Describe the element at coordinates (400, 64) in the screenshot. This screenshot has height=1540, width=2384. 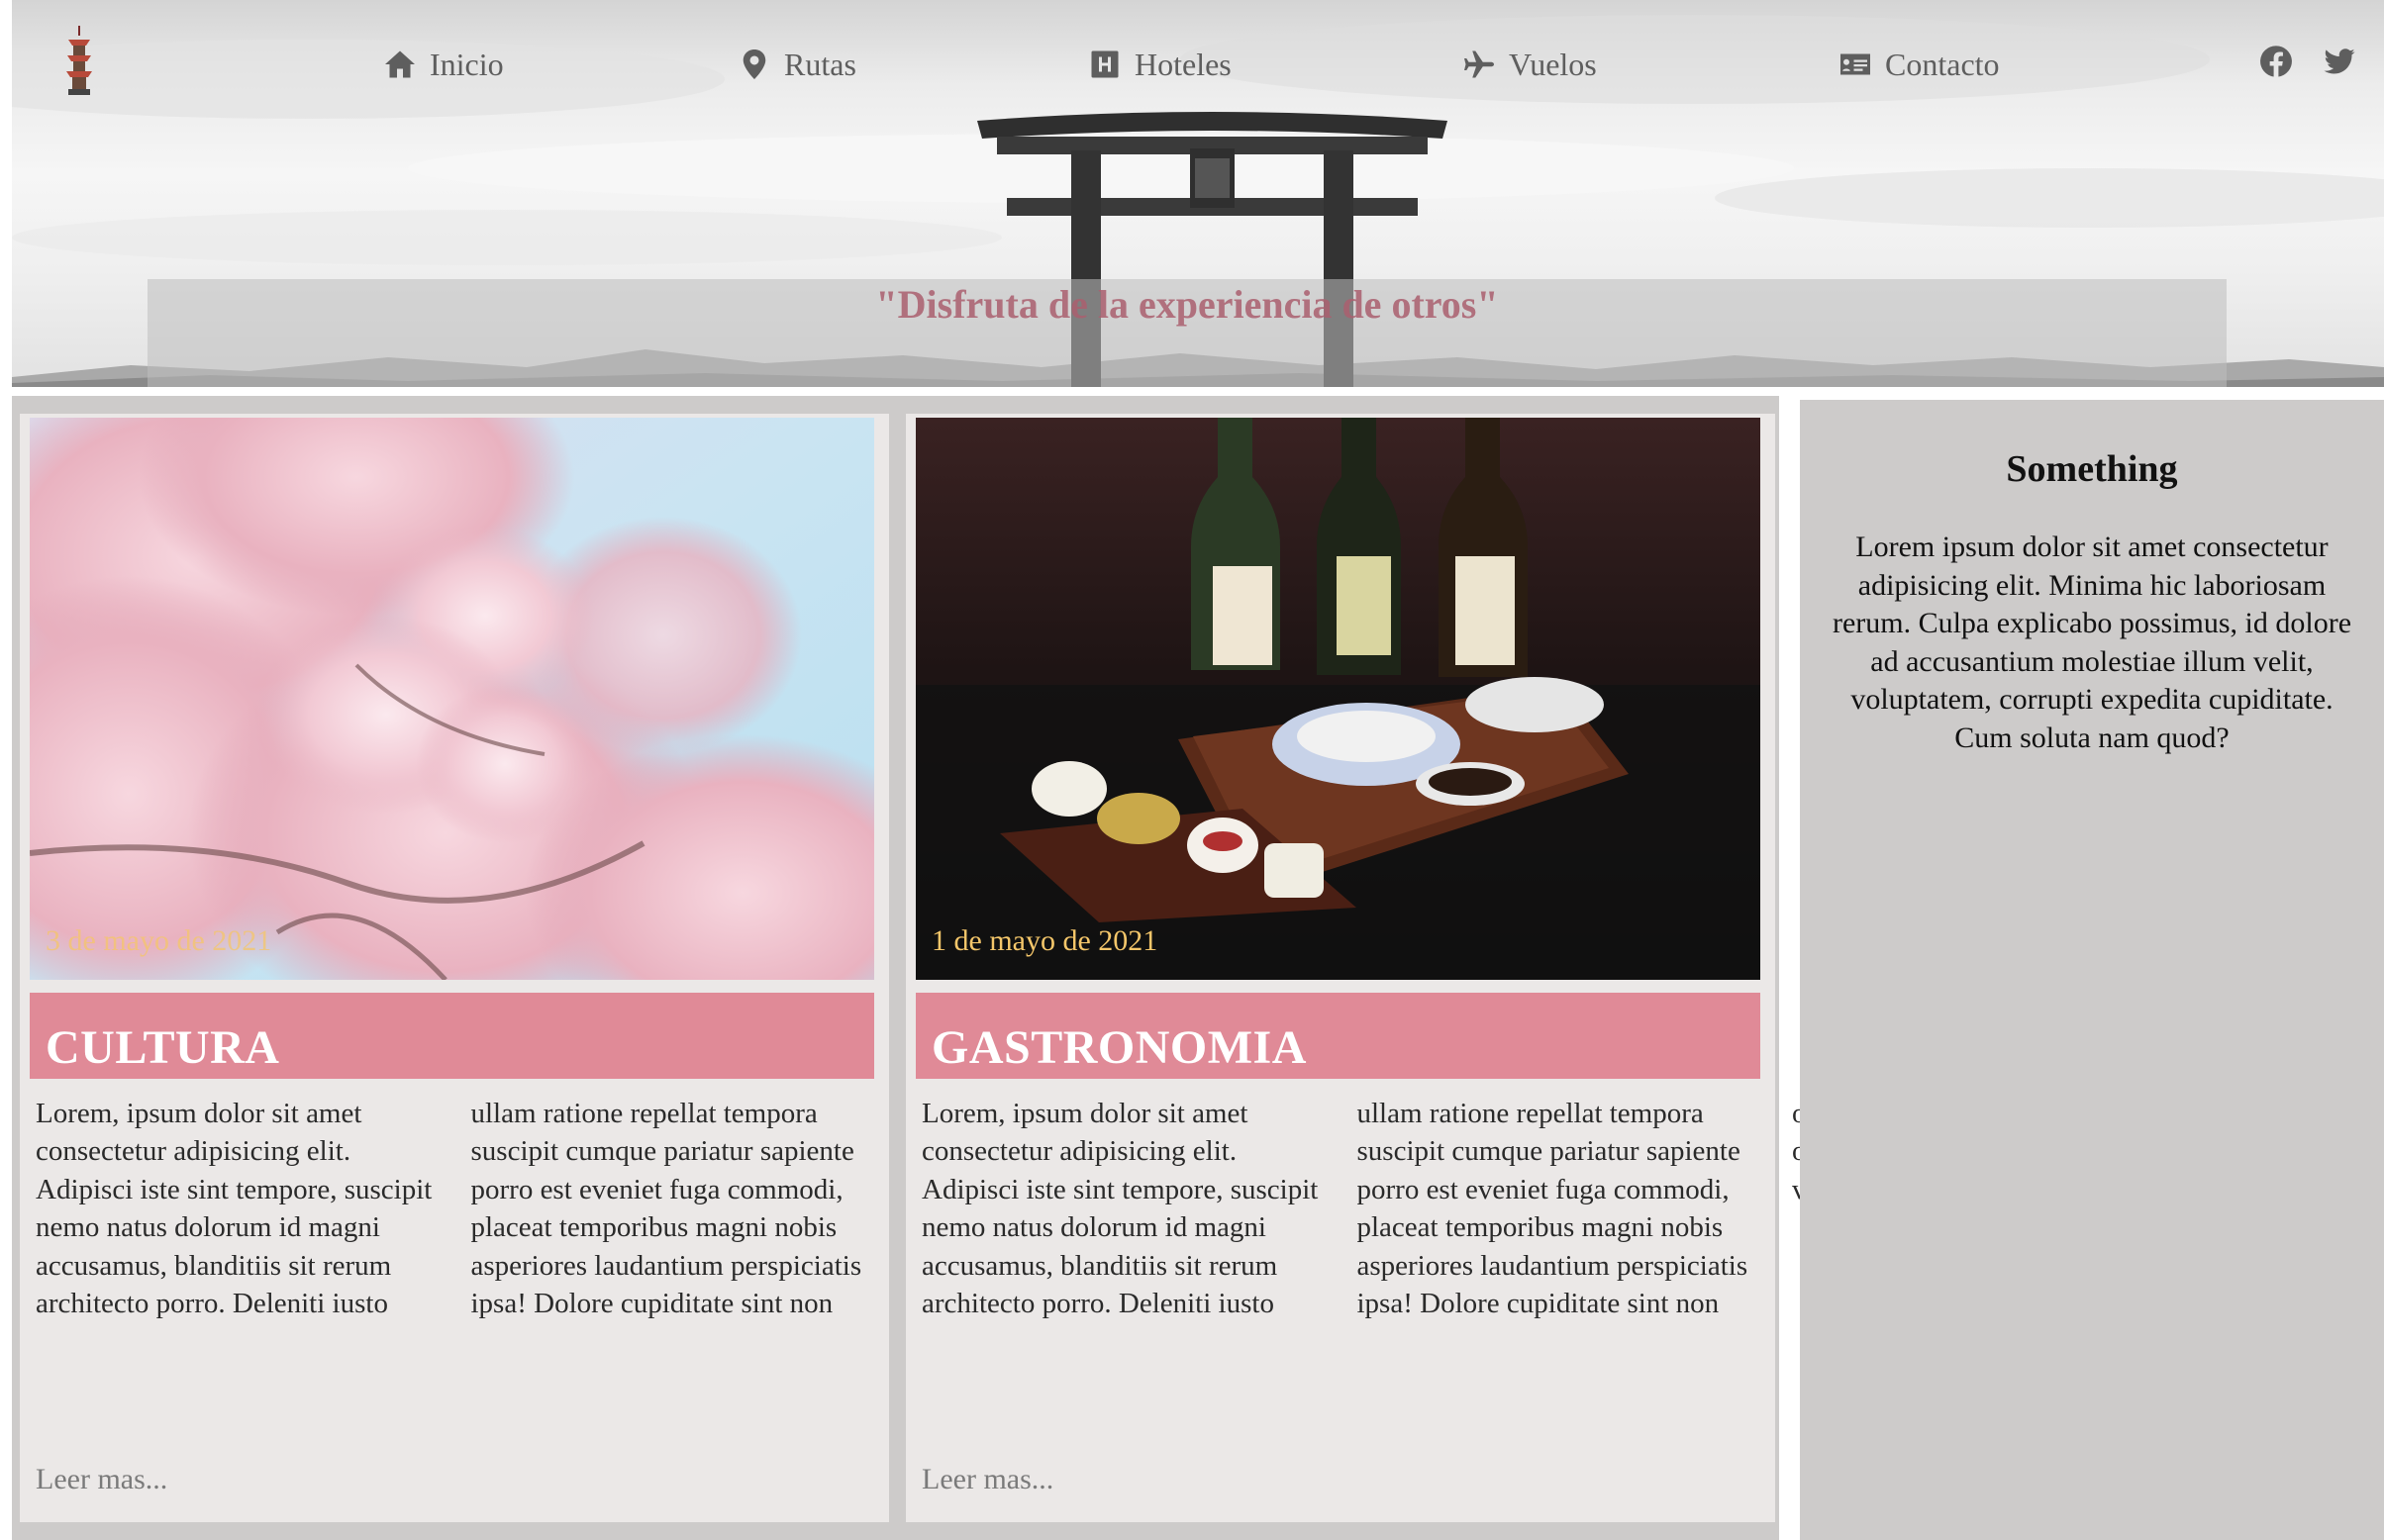
I see `home-icon` at that location.